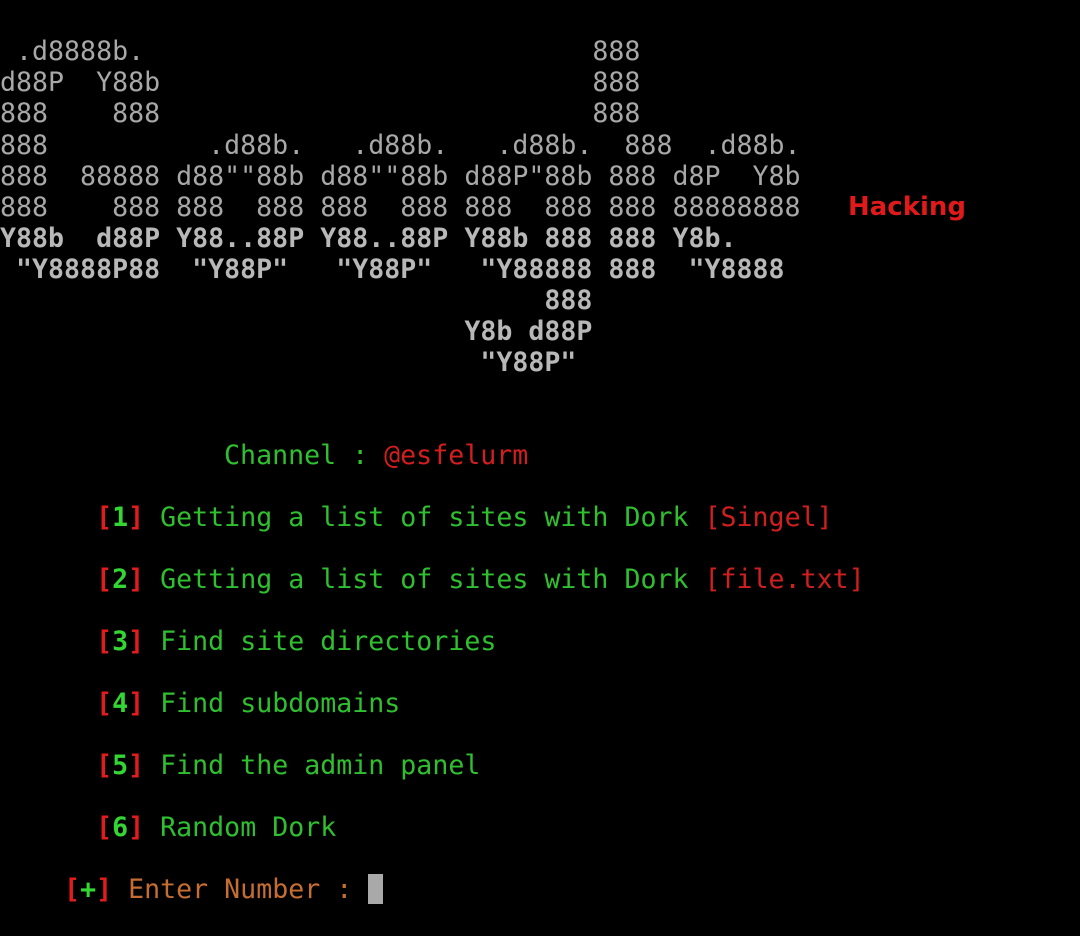 This screenshot has height=936, width=1080. Describe the element at coordinates (288, 362) in the screenshot. I see `banner-line: "Y88P"` at that location.